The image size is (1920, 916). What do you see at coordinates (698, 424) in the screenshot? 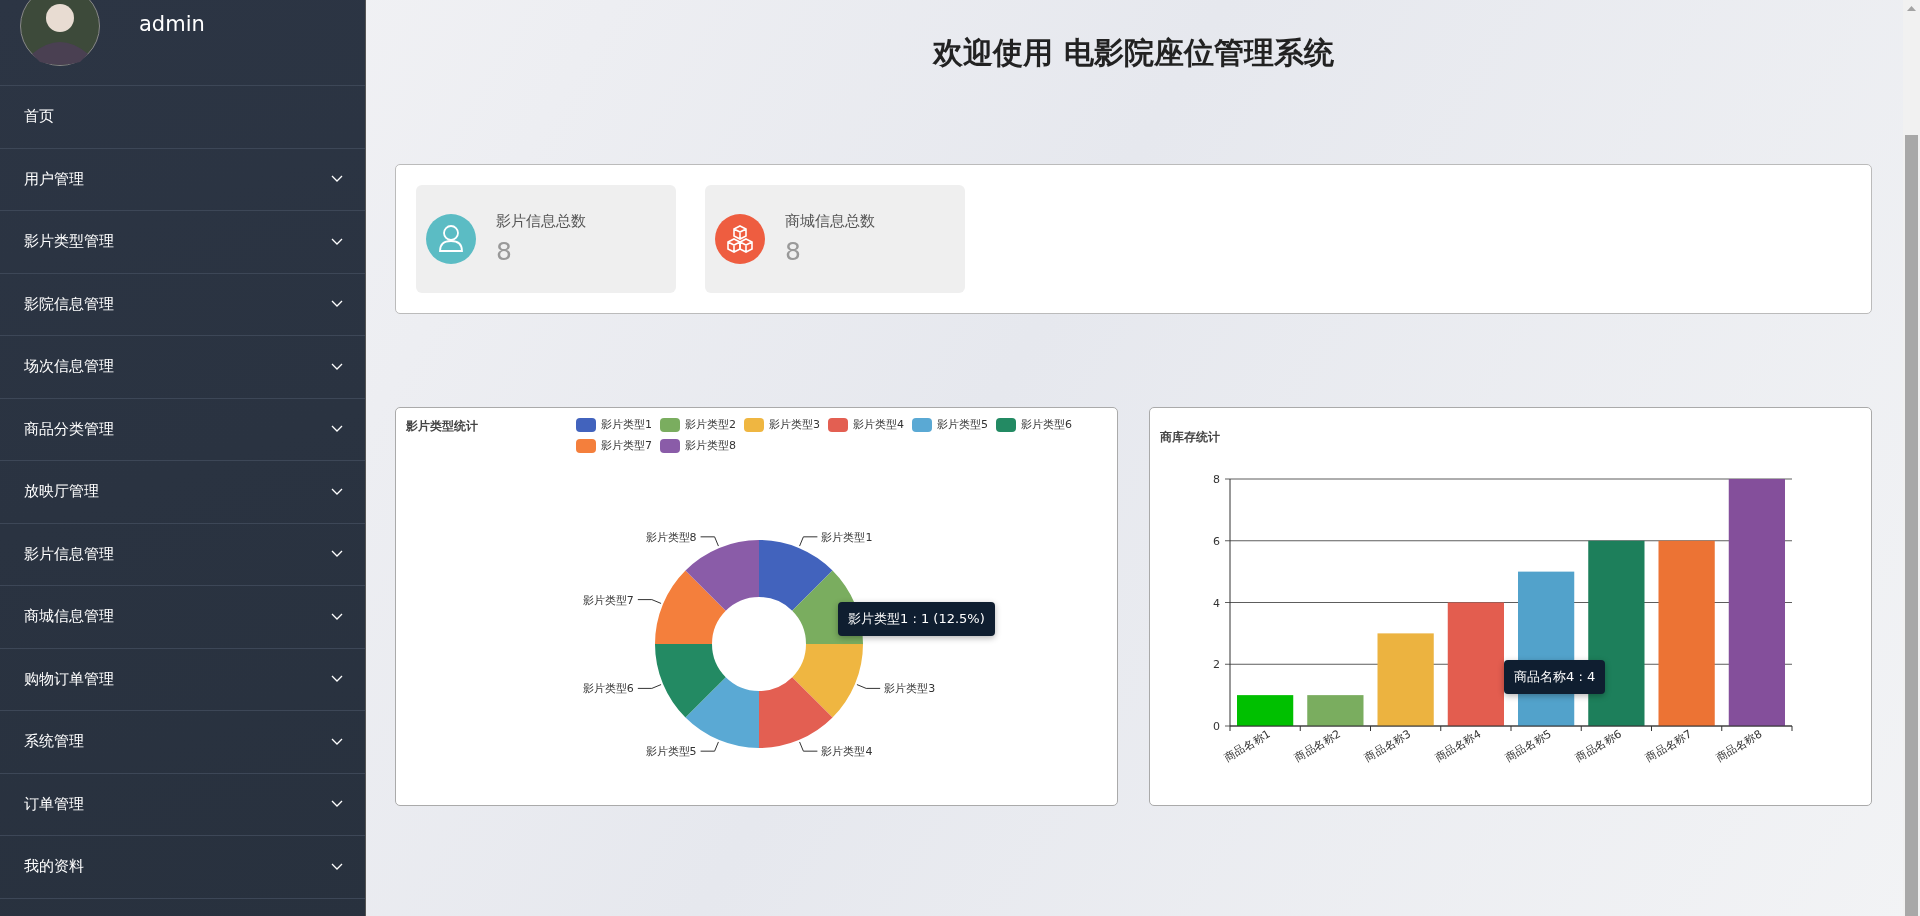
I see `legend-item: 影片类型2` at bounding box center [698, 424].